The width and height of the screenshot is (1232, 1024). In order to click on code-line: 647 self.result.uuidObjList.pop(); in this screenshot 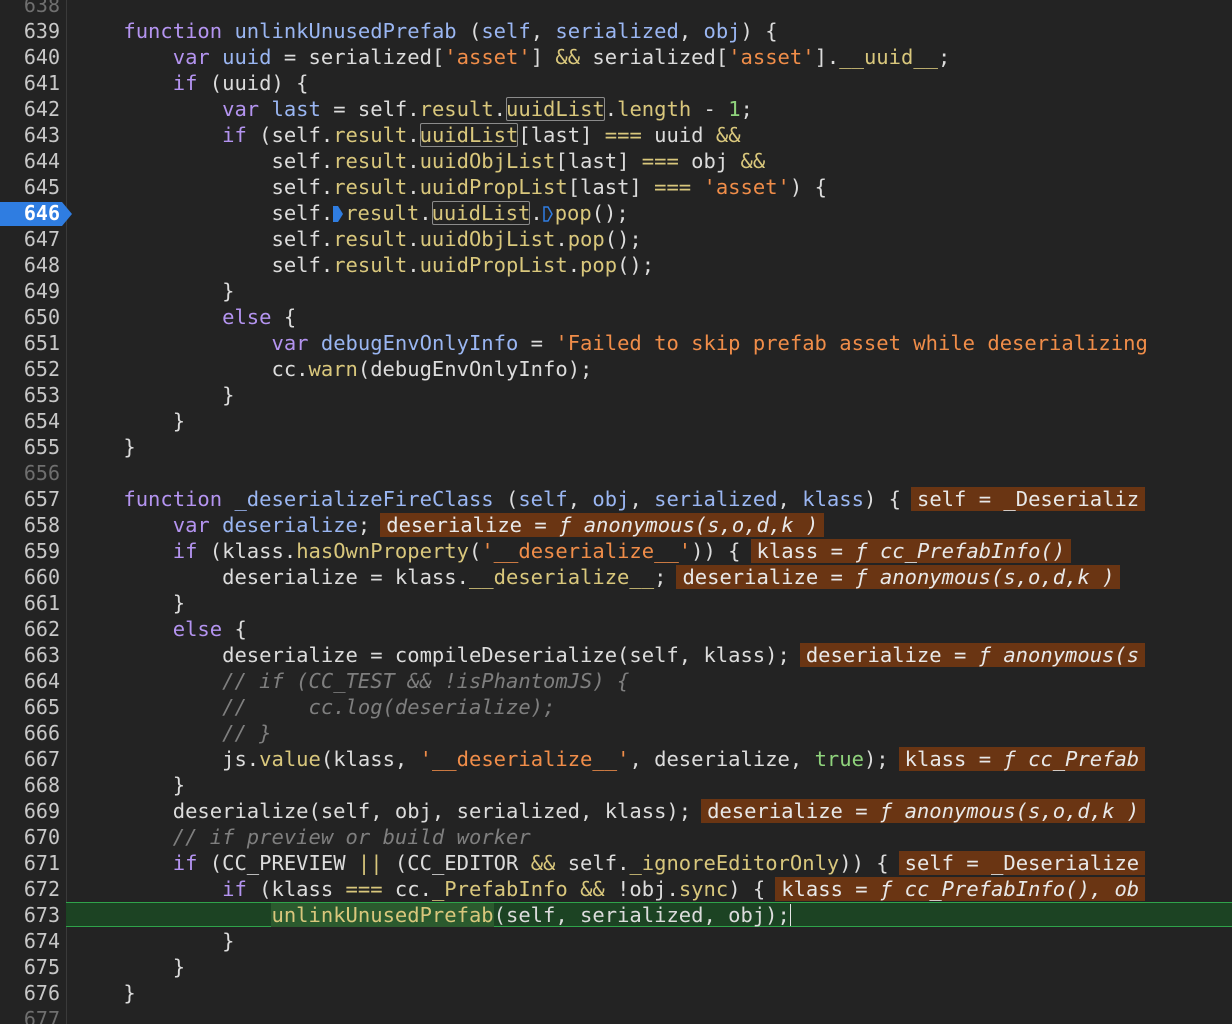, I will do `click(616, 239)`.